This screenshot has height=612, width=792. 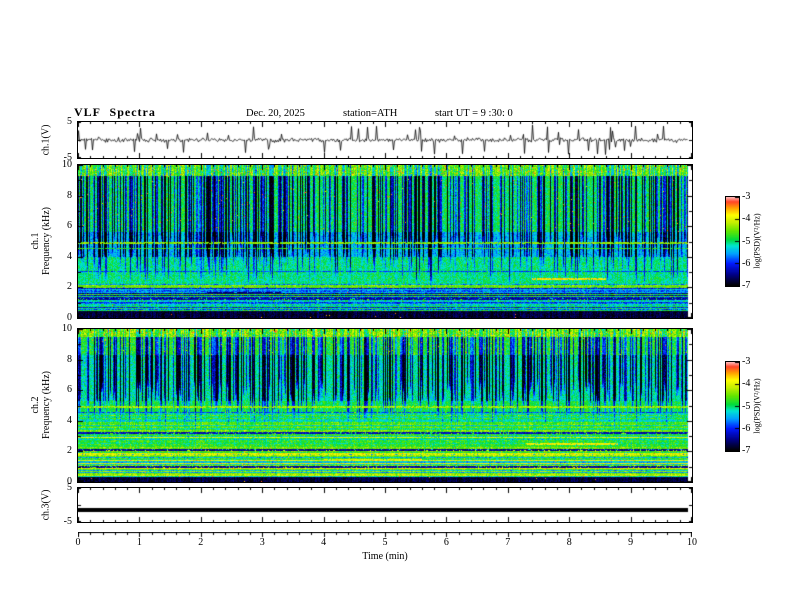 I want to click on ch3-waveform-canvas, so click(x=385, y=505).